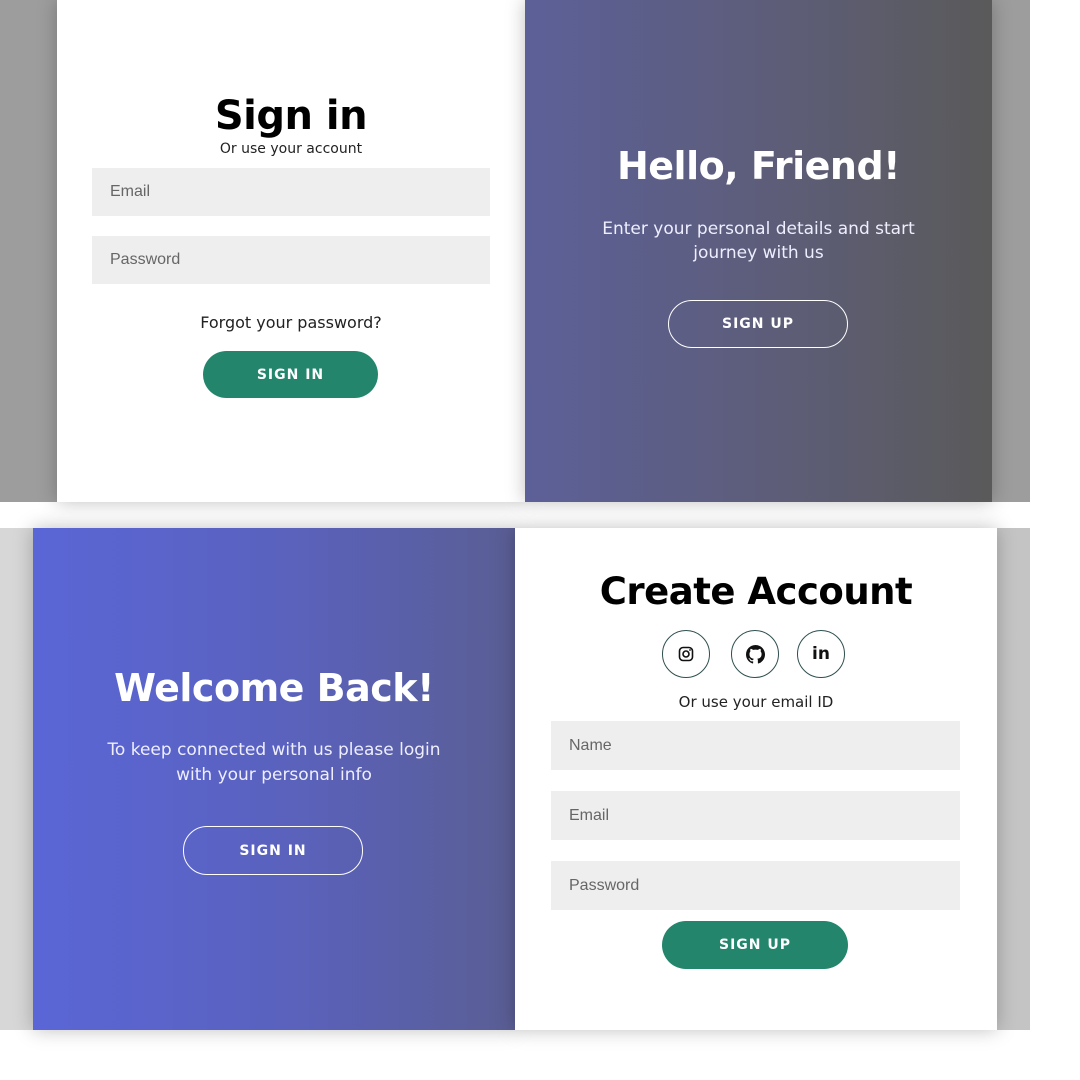 The height and width of the screenshot is (1080, 1080). Describe the element at coordinates (273, 850) in the screenshot. I see `sign-in-ghost-button: SIGN IN` at that location.